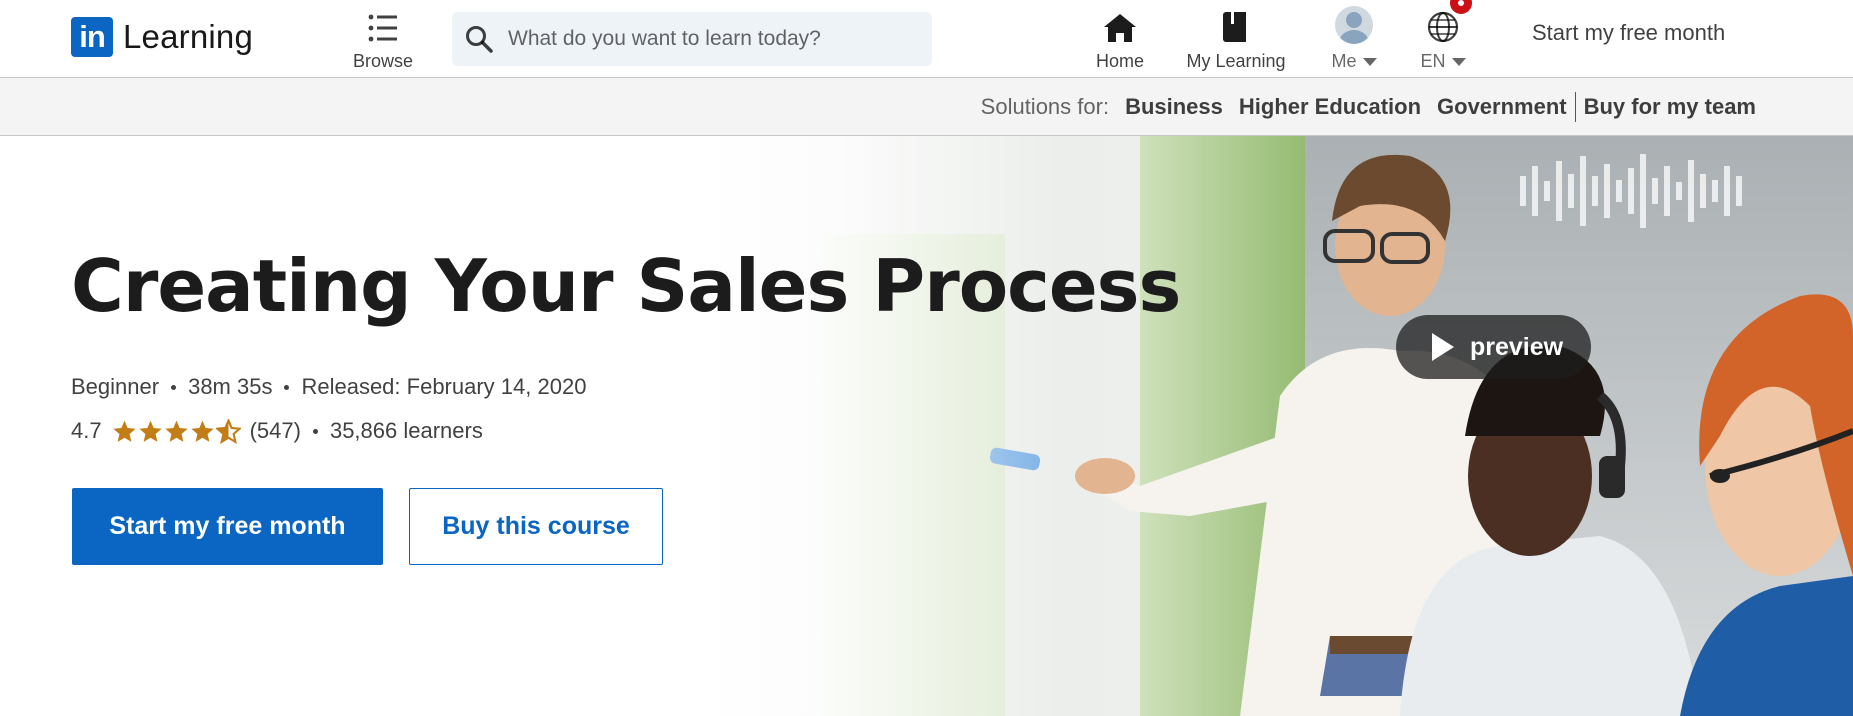 The height and width of the screenshot is (716, 1853). What do you see at coordinates (1443, 61) in the screenshot?
I see `language-label: EN` at bounding box center [1443, 61].